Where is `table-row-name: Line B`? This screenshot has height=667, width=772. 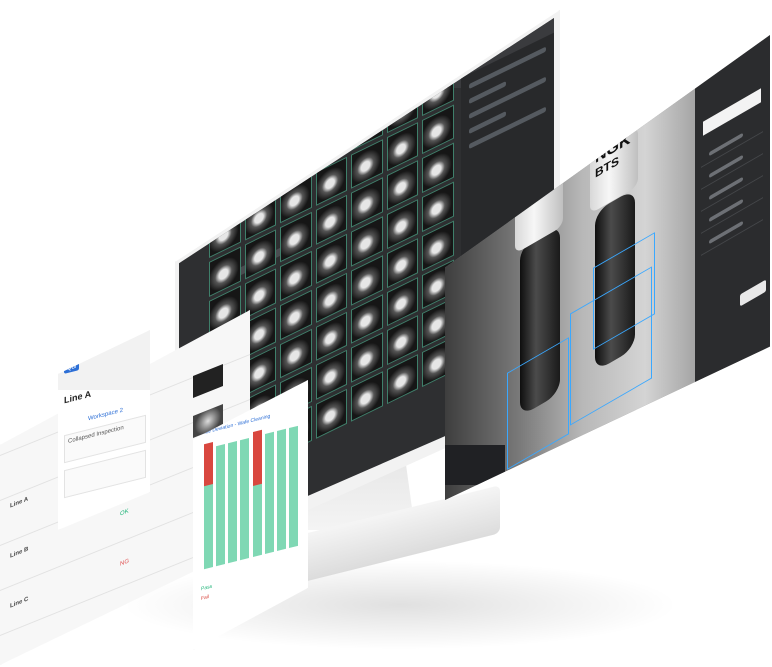
table-row-name: Line B is located at coordinates (19, 552).